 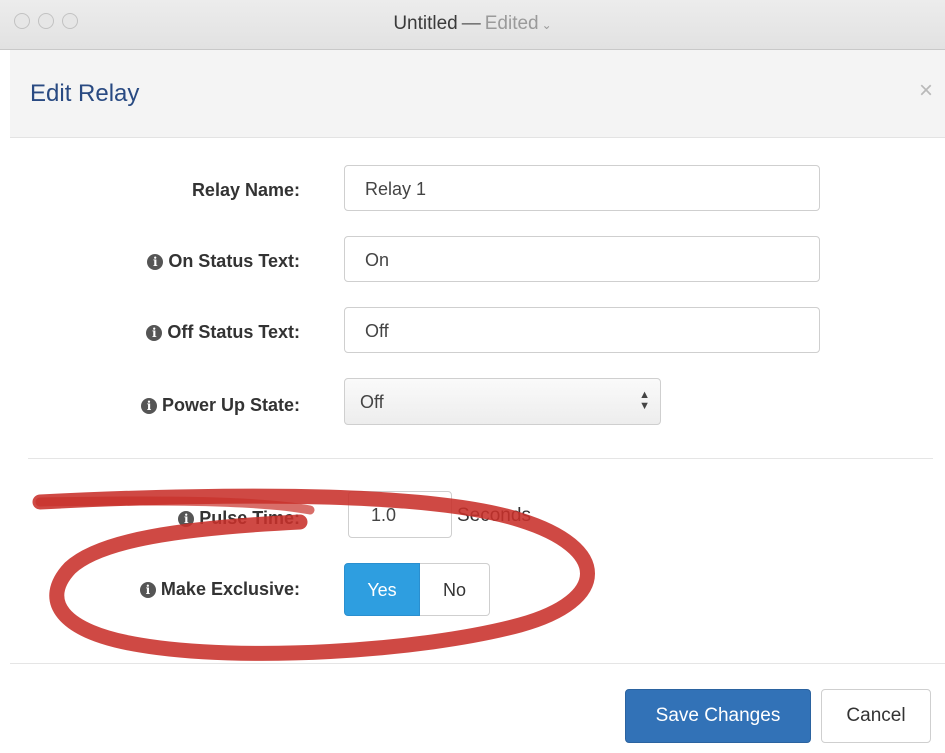 What do you see at coordinates (150, 518) in the screenshot?
I see `pulse-time-label: i Pulse Time:` at bounding box center [150, 518].